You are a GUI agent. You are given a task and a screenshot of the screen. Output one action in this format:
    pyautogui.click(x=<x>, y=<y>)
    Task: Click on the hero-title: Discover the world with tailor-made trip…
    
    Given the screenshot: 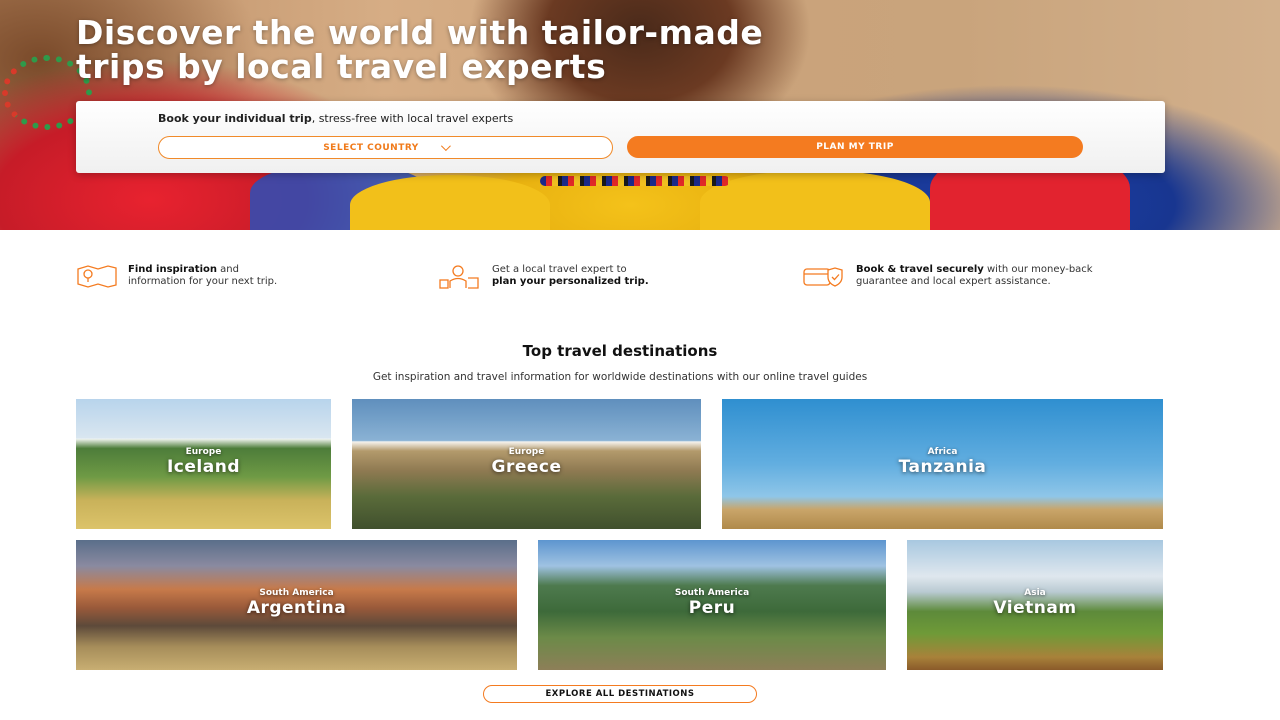 What is the action you would take?
    pyautogui.click(x=576, y=50)
    